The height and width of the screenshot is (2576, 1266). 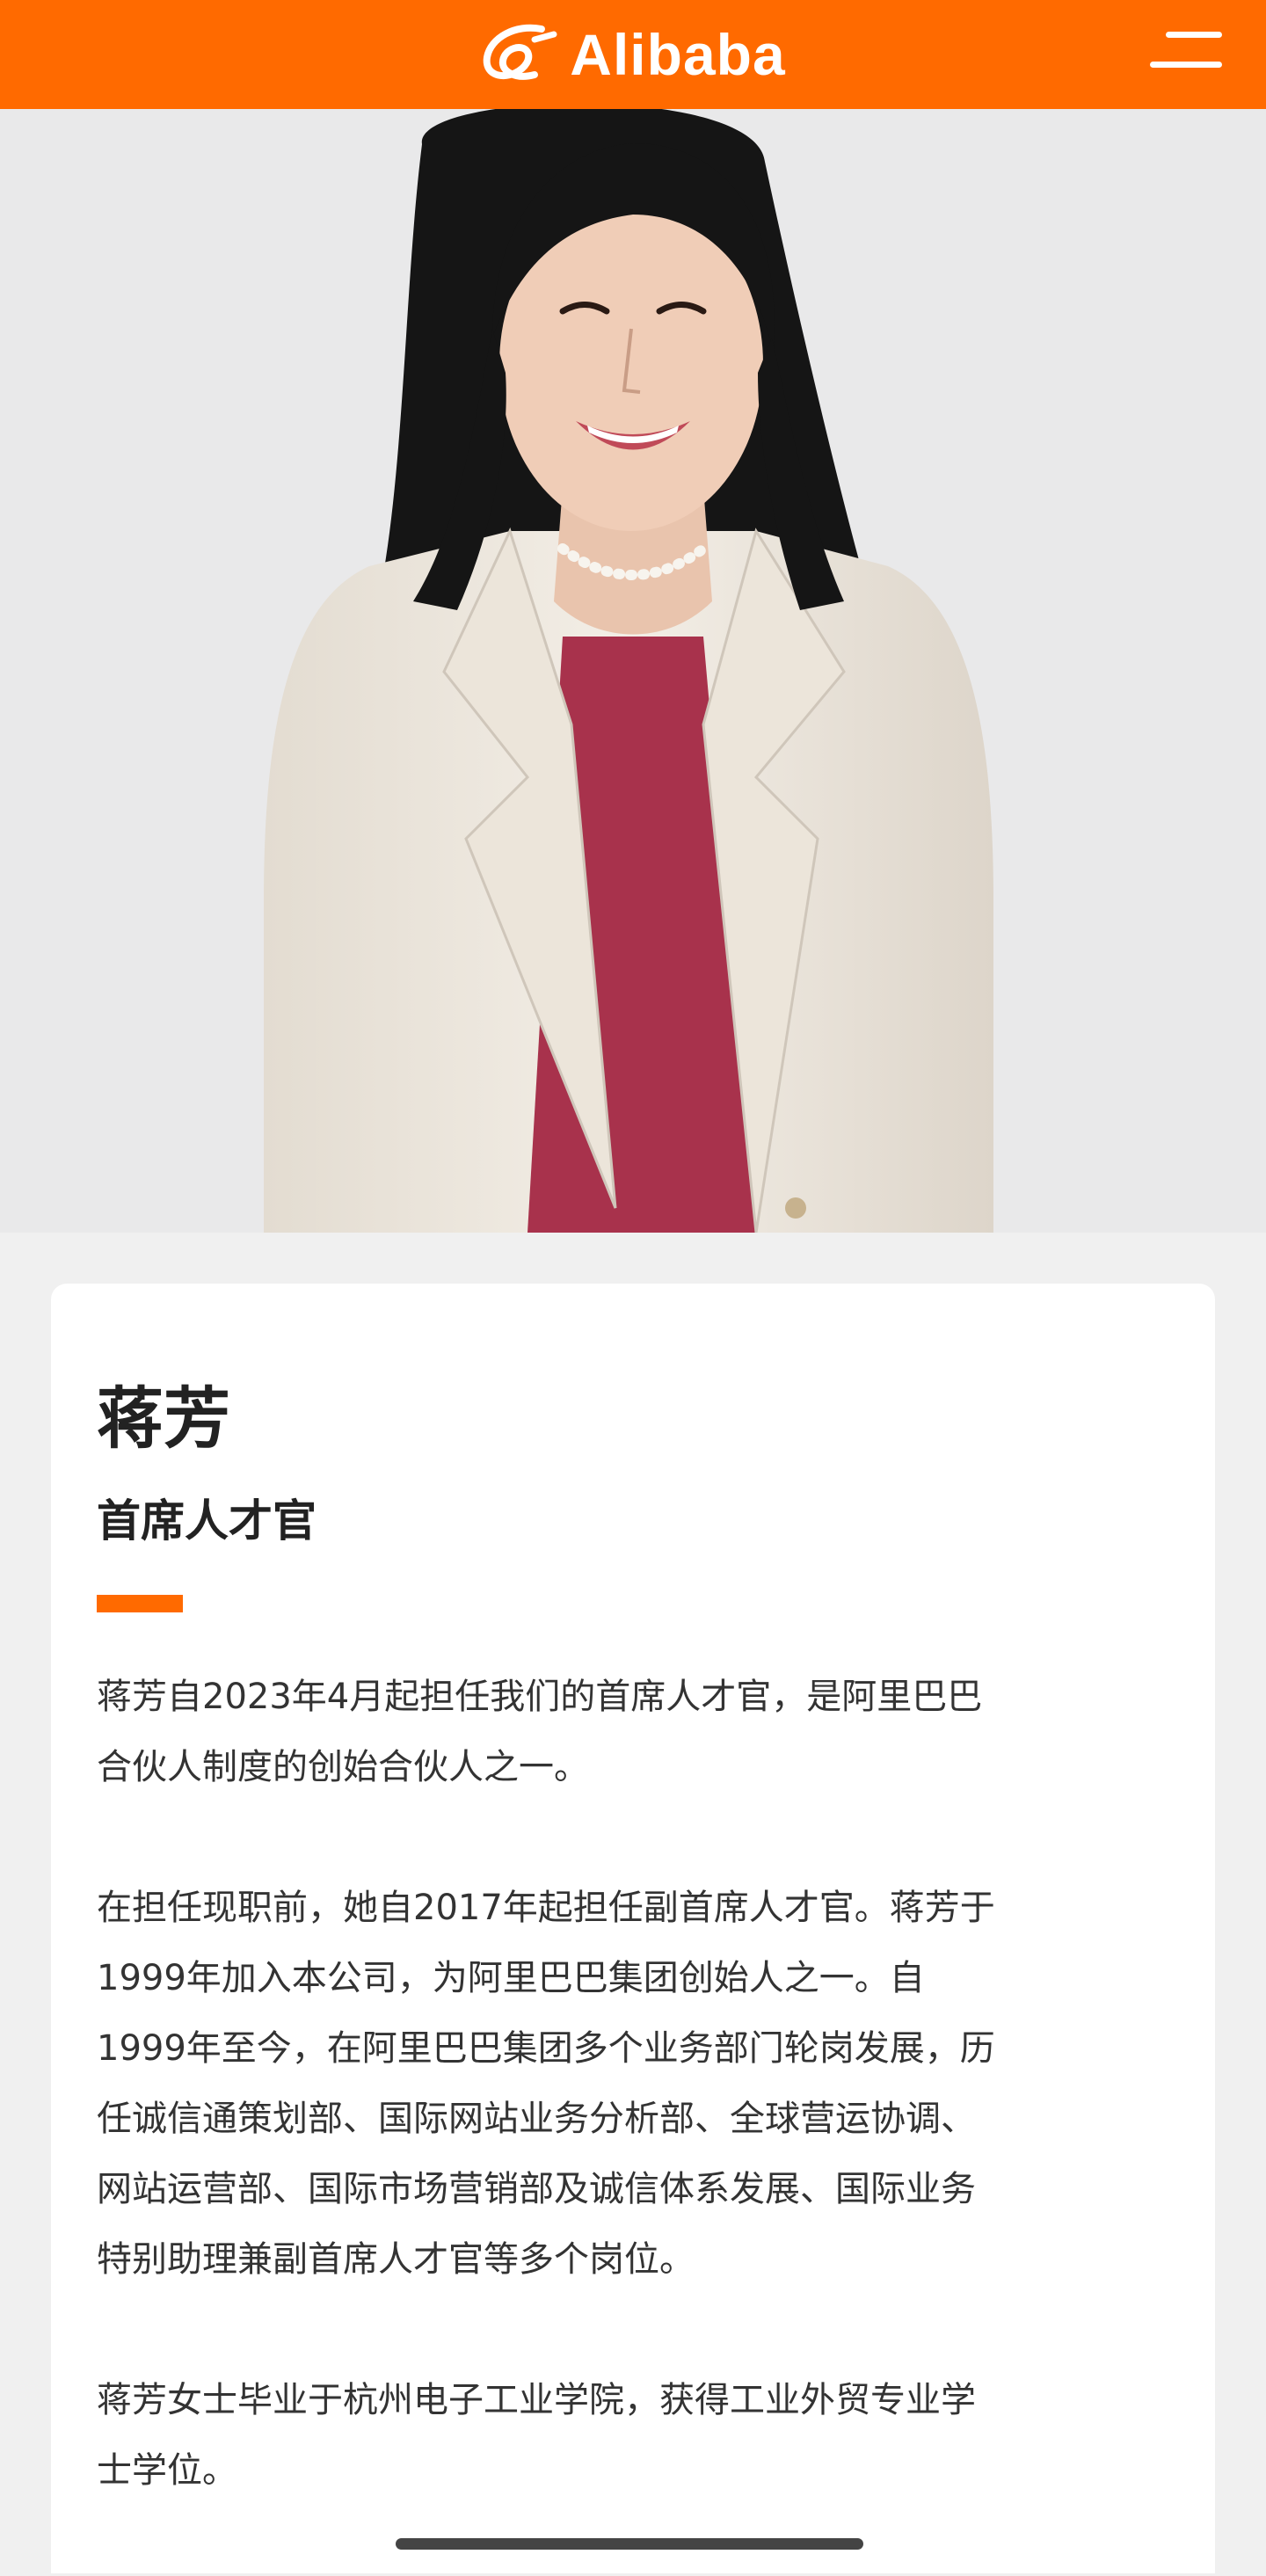 What do you see at coordinates (629, 2544) in the screenshot?
I see `home-indicator` at bounding box center [629, 2544].